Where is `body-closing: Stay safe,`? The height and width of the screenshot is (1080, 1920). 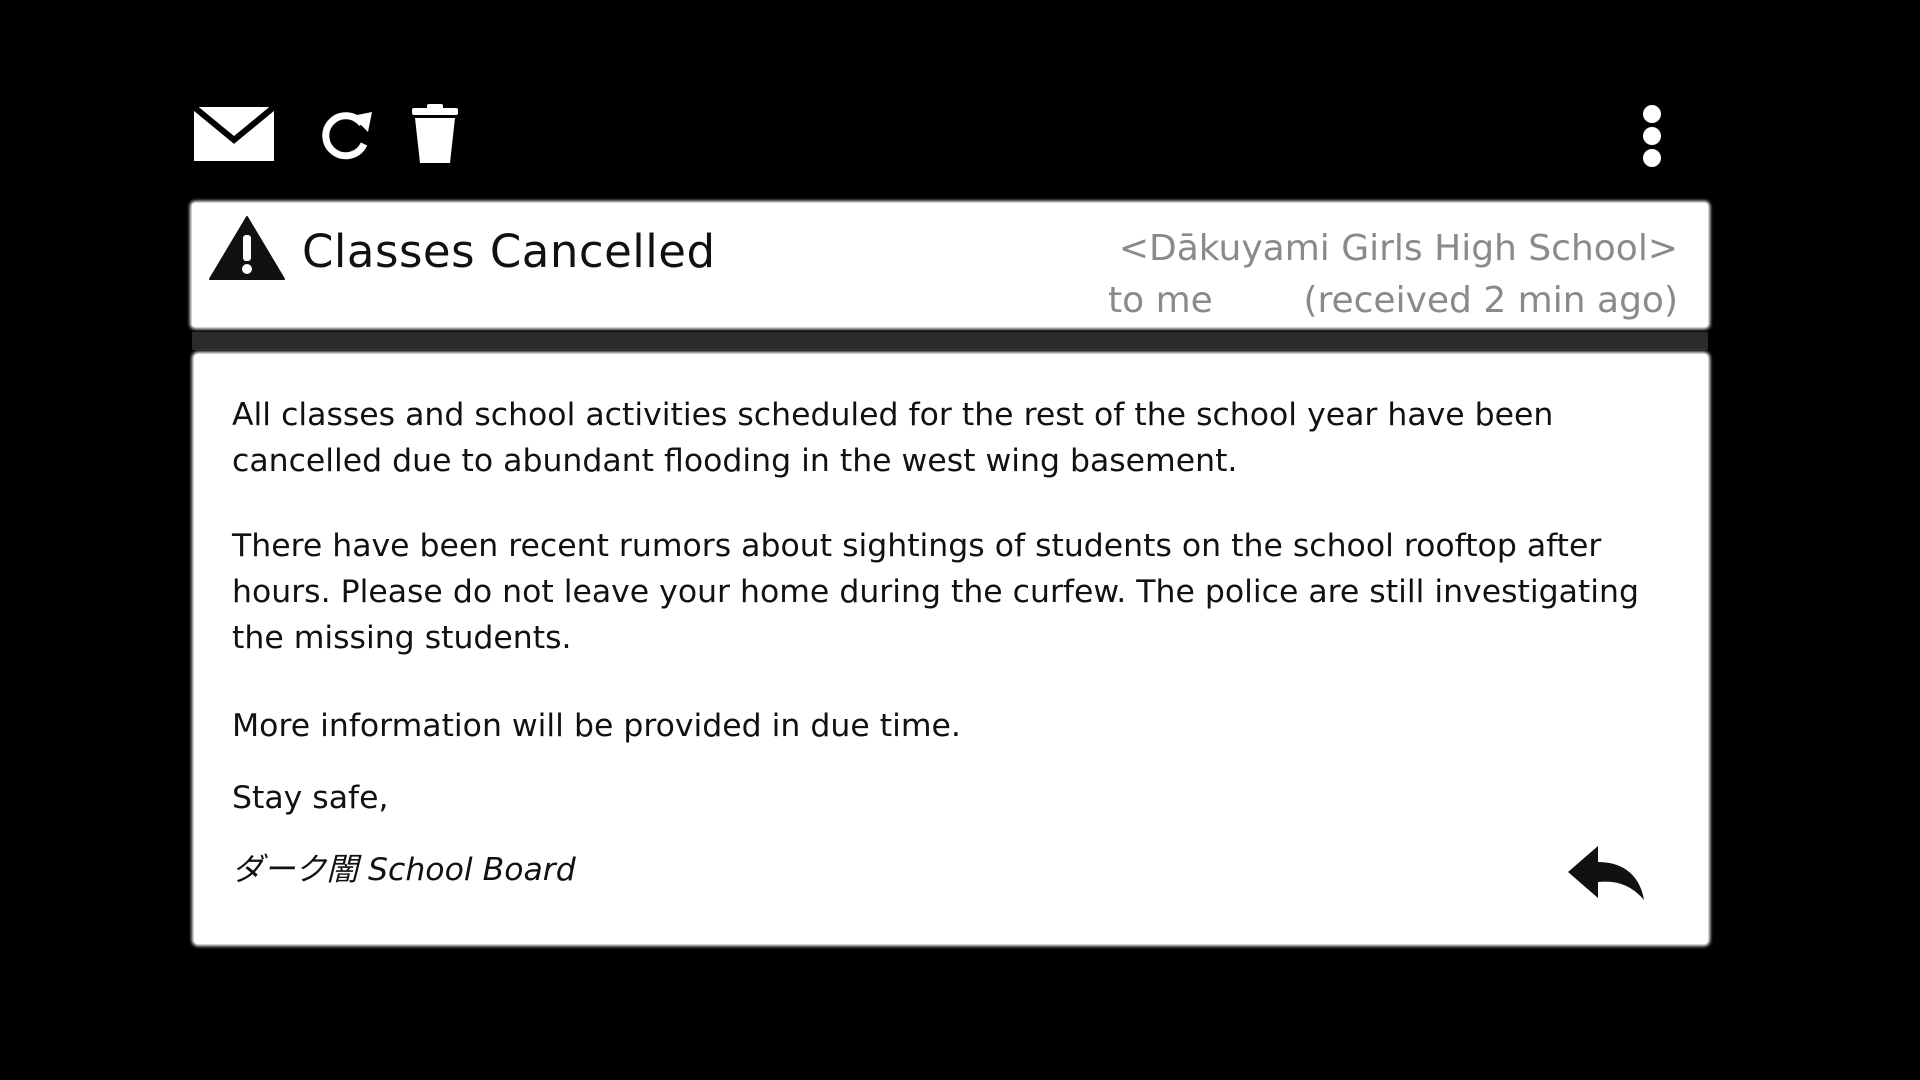
body-closing: Stay safe, is located at coordinates (310, 798).